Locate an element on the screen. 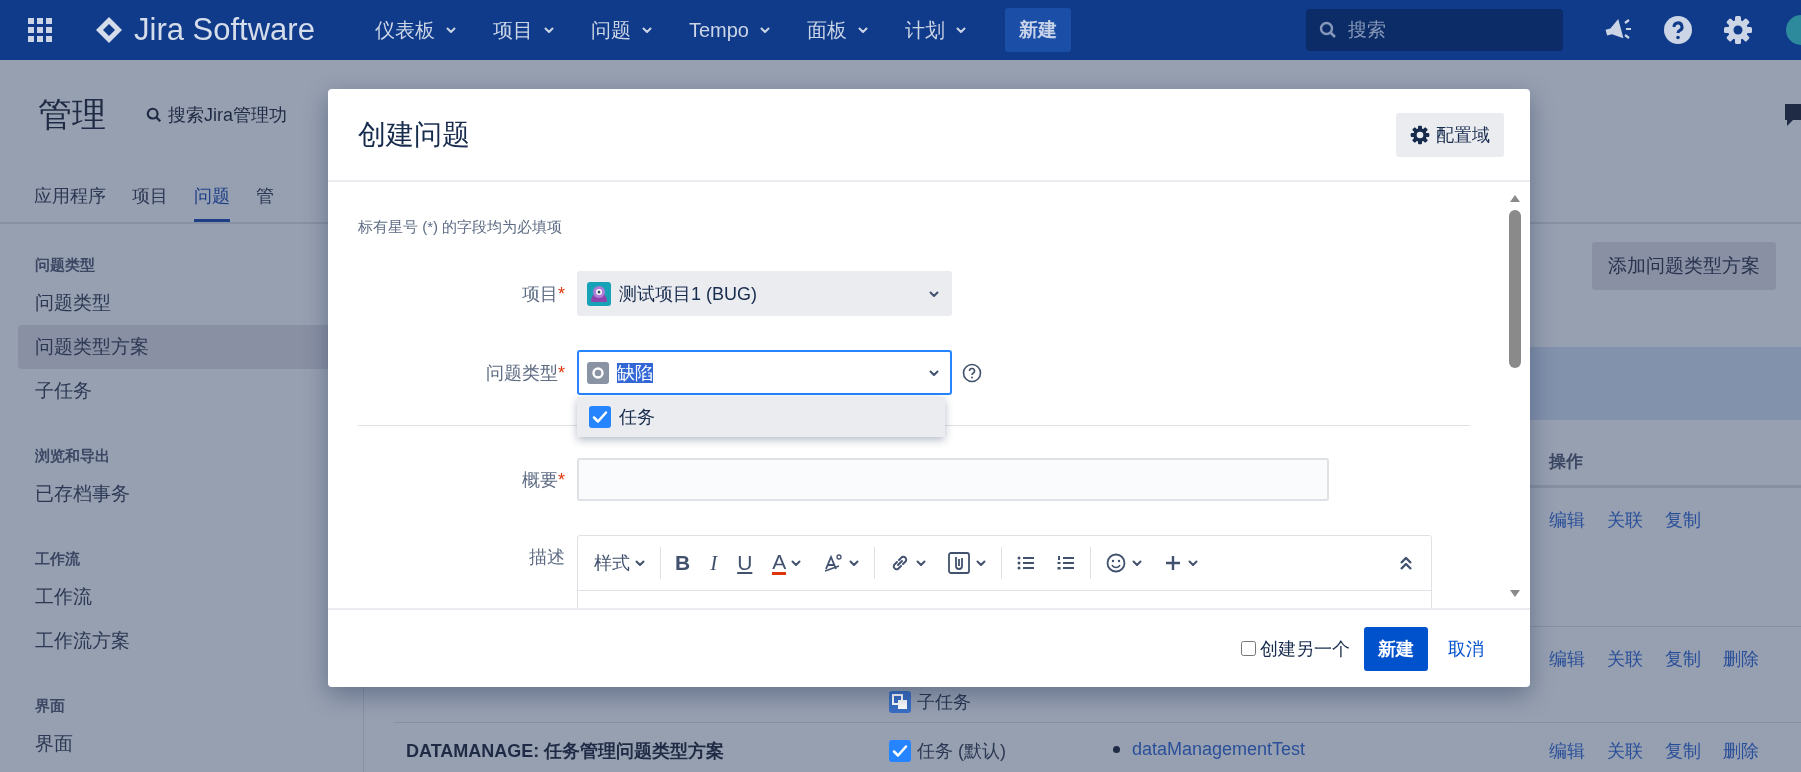  sidebar-item: 工作流方案 is located at coordinates (190, 641).